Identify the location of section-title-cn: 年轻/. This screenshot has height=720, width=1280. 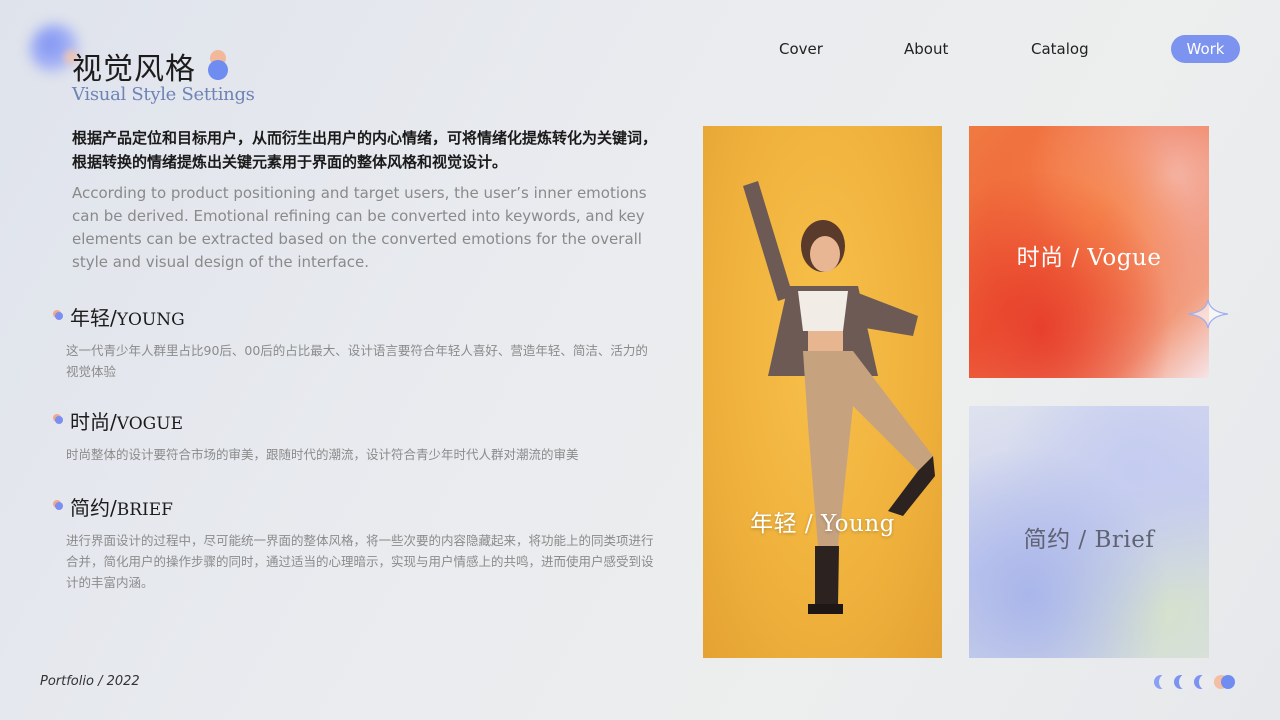
(93, 318).